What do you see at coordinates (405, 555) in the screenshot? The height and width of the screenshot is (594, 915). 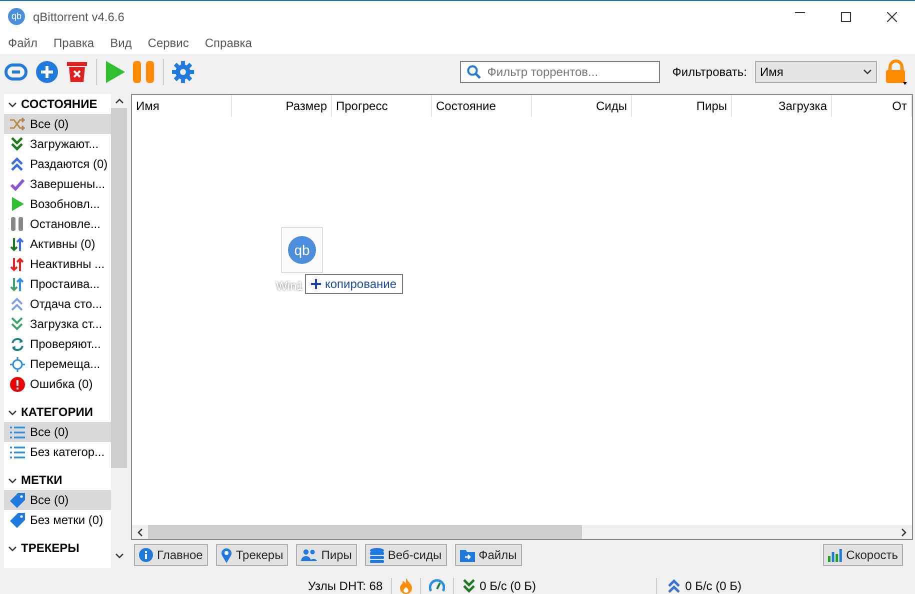 I see `panel-tab: Веб-сиды` at bounding box center [405, 555].